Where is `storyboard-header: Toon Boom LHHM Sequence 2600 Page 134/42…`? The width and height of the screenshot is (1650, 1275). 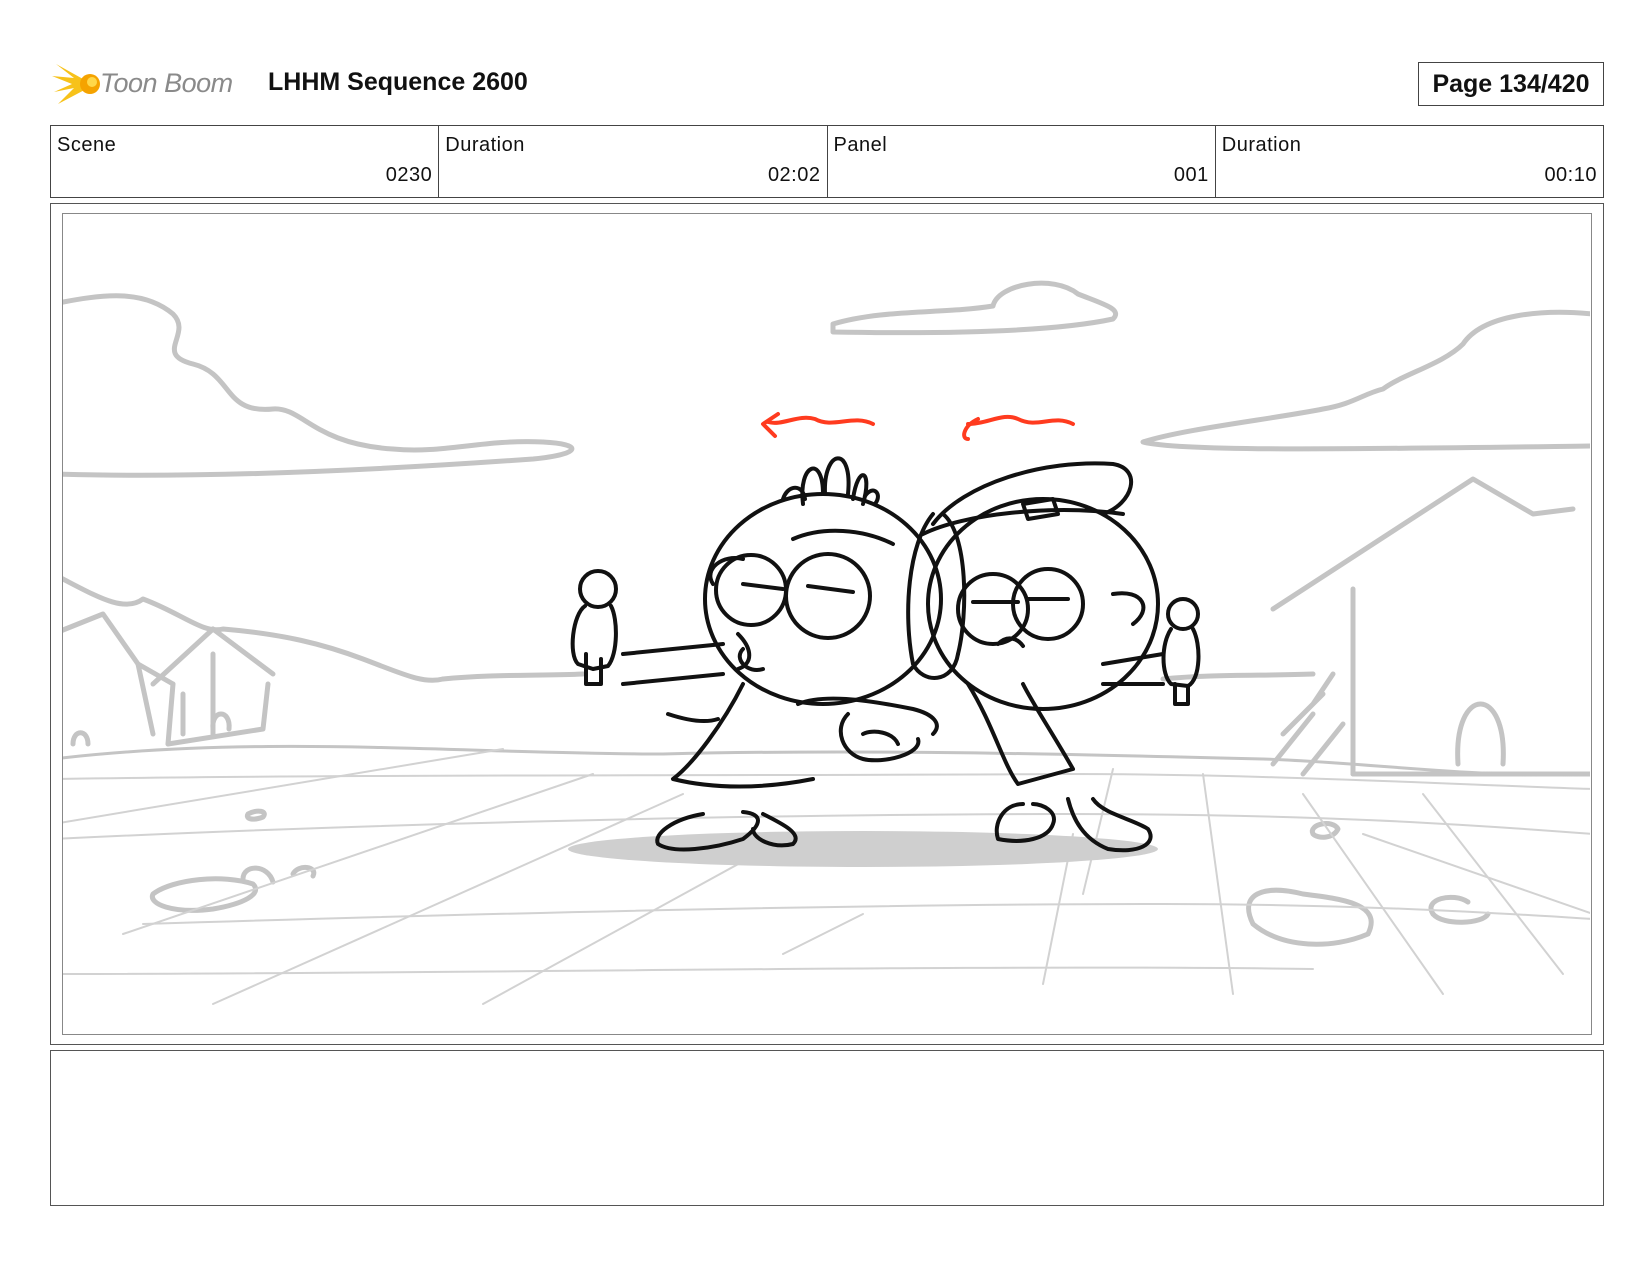 storyboard-header: Toon Boom LHHM Sequence 2600 Page 134/42… is located at coordinates (825, 62).